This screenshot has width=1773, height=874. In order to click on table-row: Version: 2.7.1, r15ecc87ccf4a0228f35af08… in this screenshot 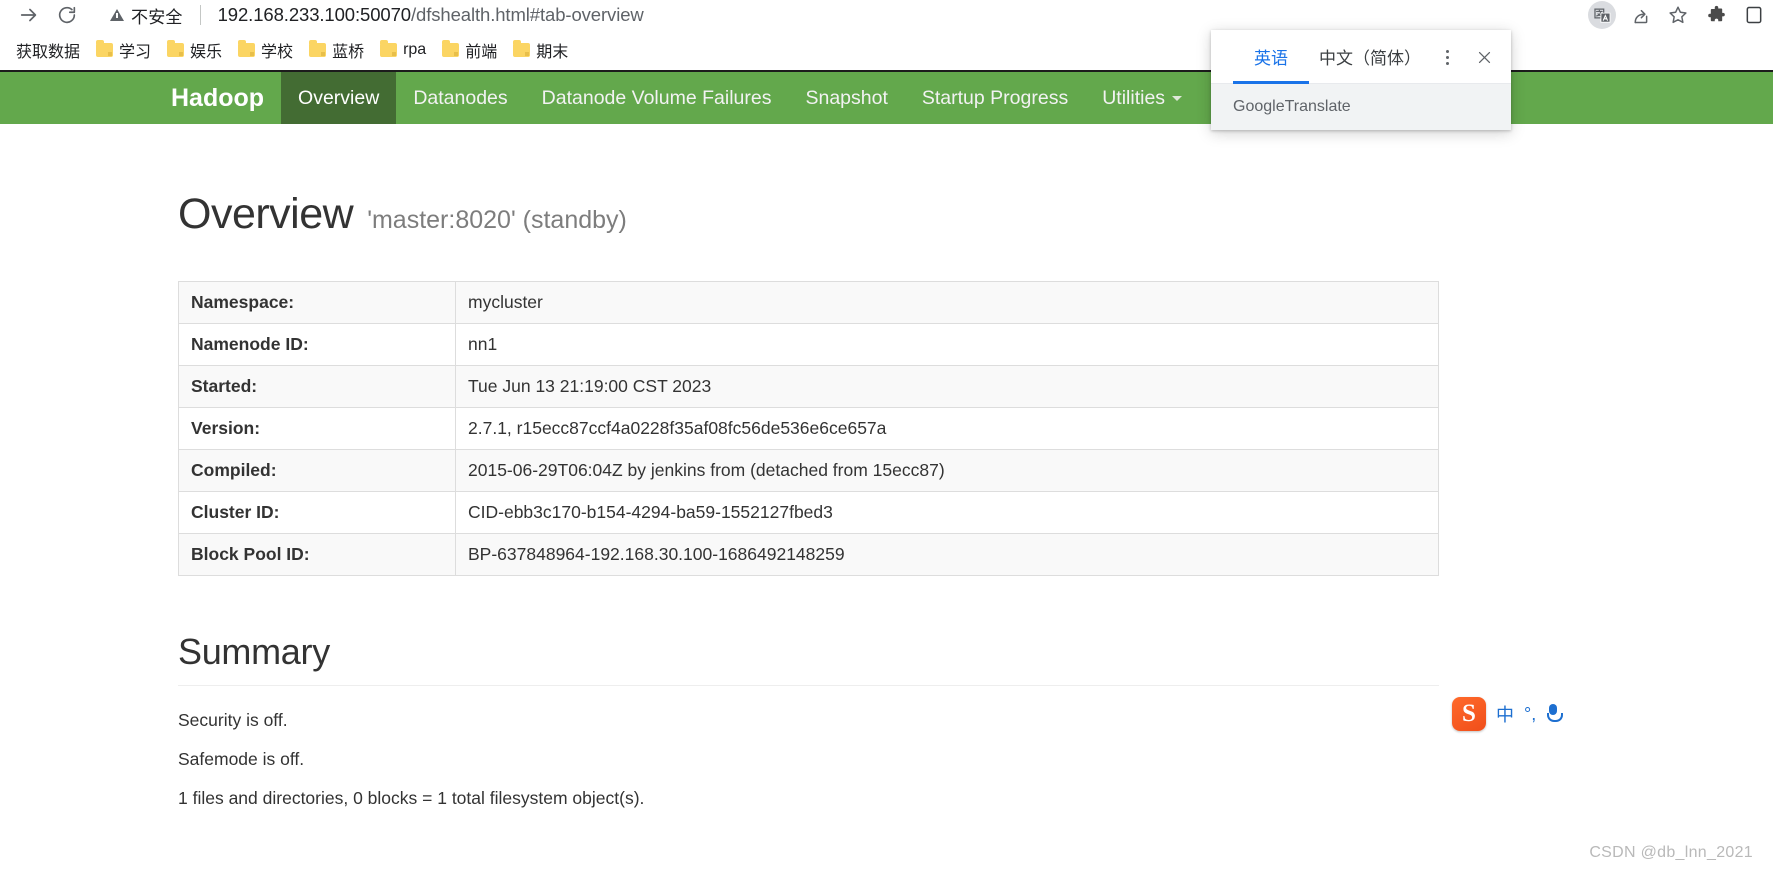, I will do `click(808, 428)`.